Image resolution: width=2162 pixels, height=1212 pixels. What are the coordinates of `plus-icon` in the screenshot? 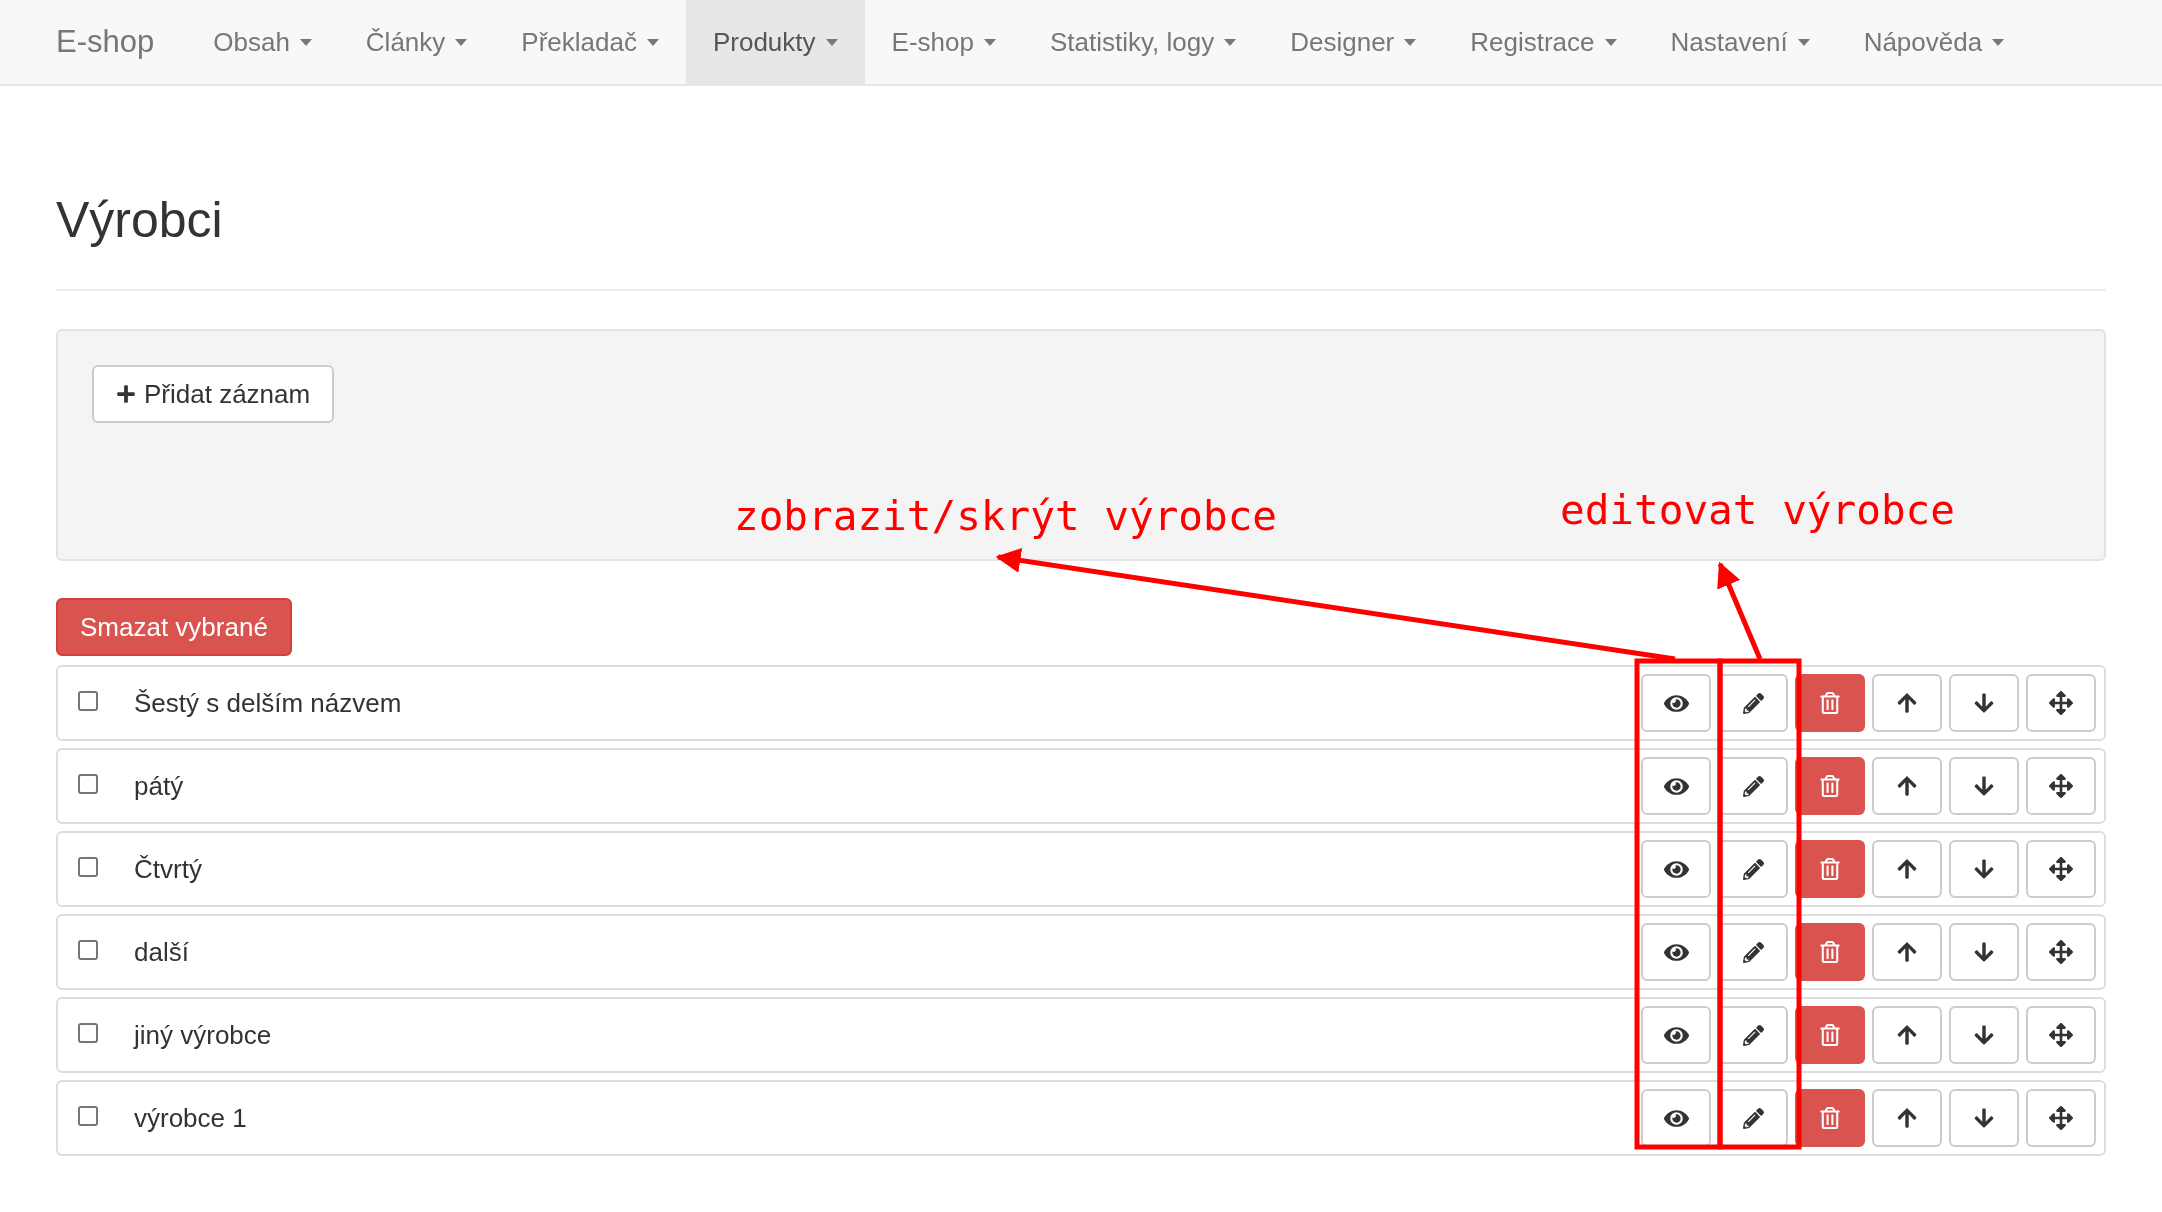 It's located at (126, 394).